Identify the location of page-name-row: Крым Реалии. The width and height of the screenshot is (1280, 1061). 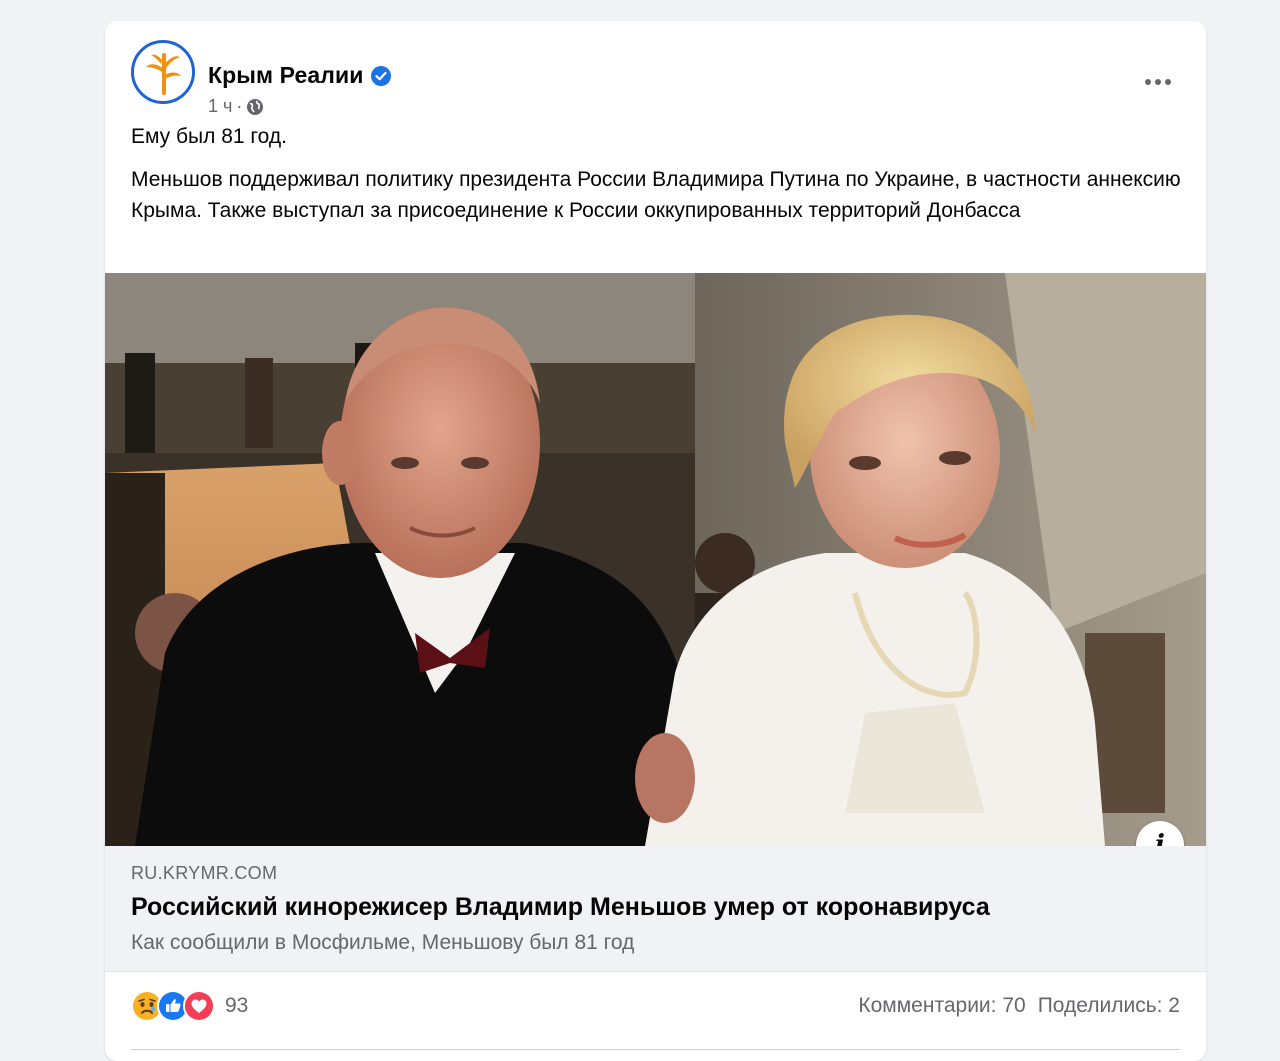
(300, 75).